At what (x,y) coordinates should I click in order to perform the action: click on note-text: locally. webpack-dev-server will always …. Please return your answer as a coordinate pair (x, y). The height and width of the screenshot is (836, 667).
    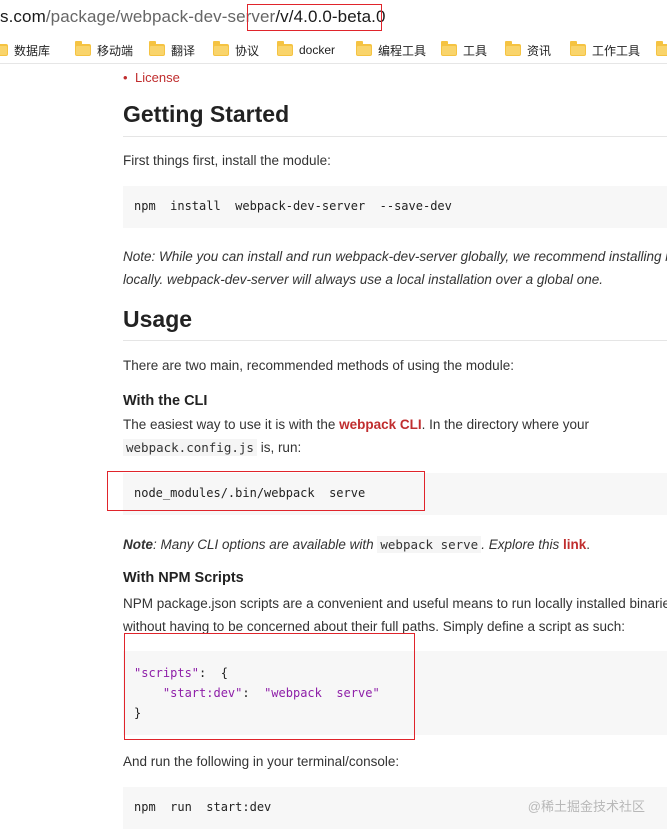
    Looking at the image, I should click on (363, 279).